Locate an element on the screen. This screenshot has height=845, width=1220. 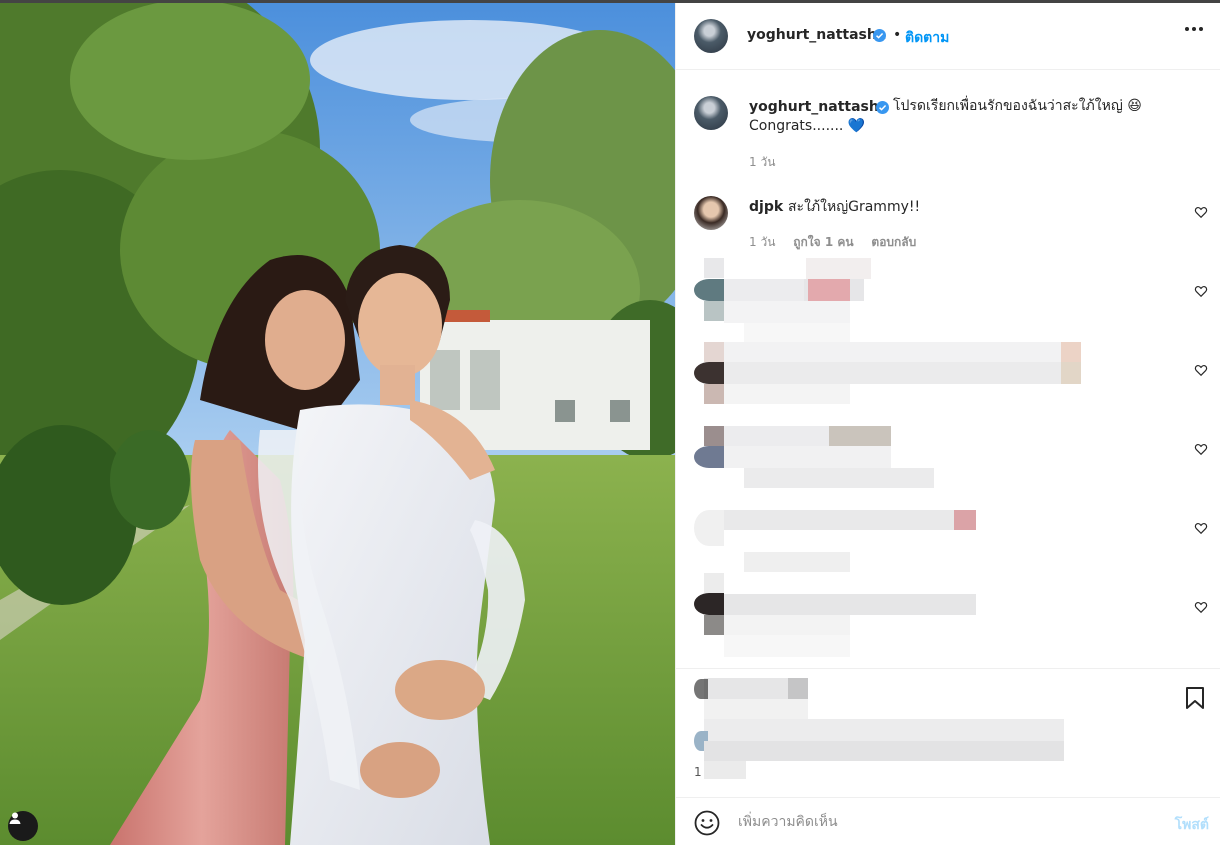
emoji-icon is located at coordinates (707, 823).